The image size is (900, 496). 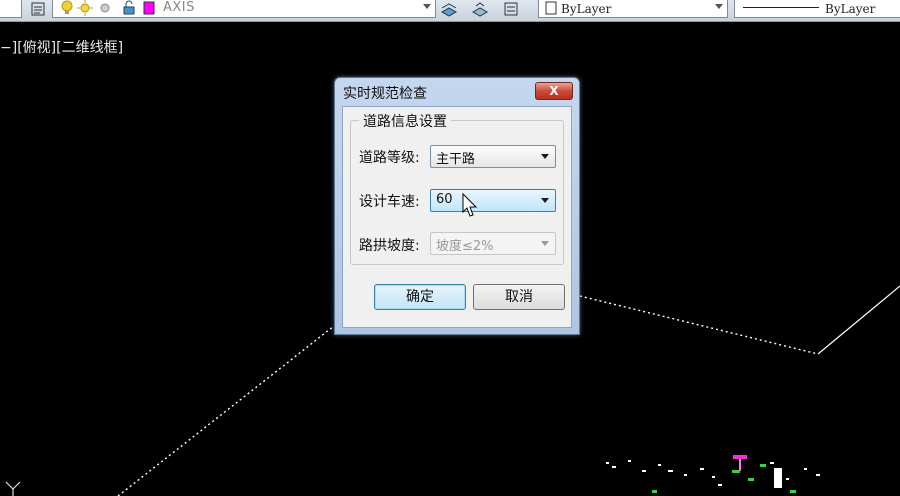 What do you see at coordinates (519, 297) in the screenshot?
I see `cancel-button: 取消` at bounding box center [519, 297].